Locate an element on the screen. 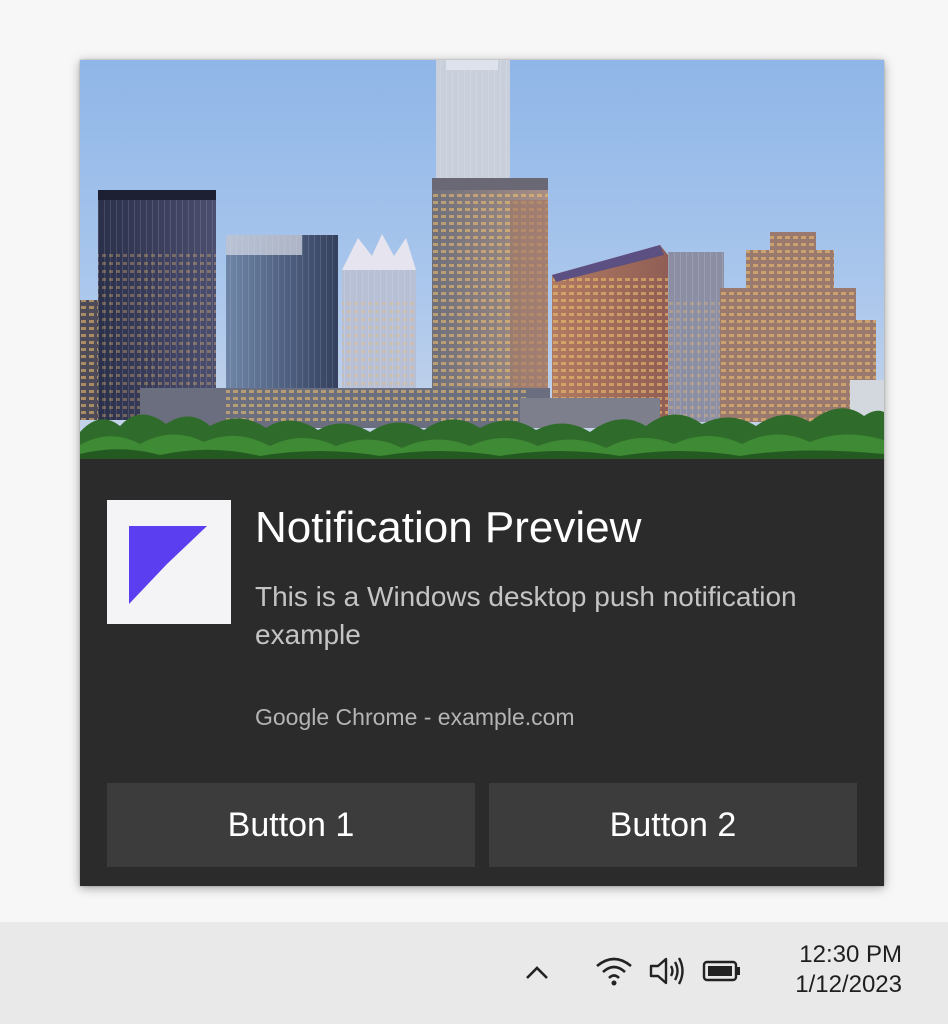  app-logo is located at coordinates (169, 562).